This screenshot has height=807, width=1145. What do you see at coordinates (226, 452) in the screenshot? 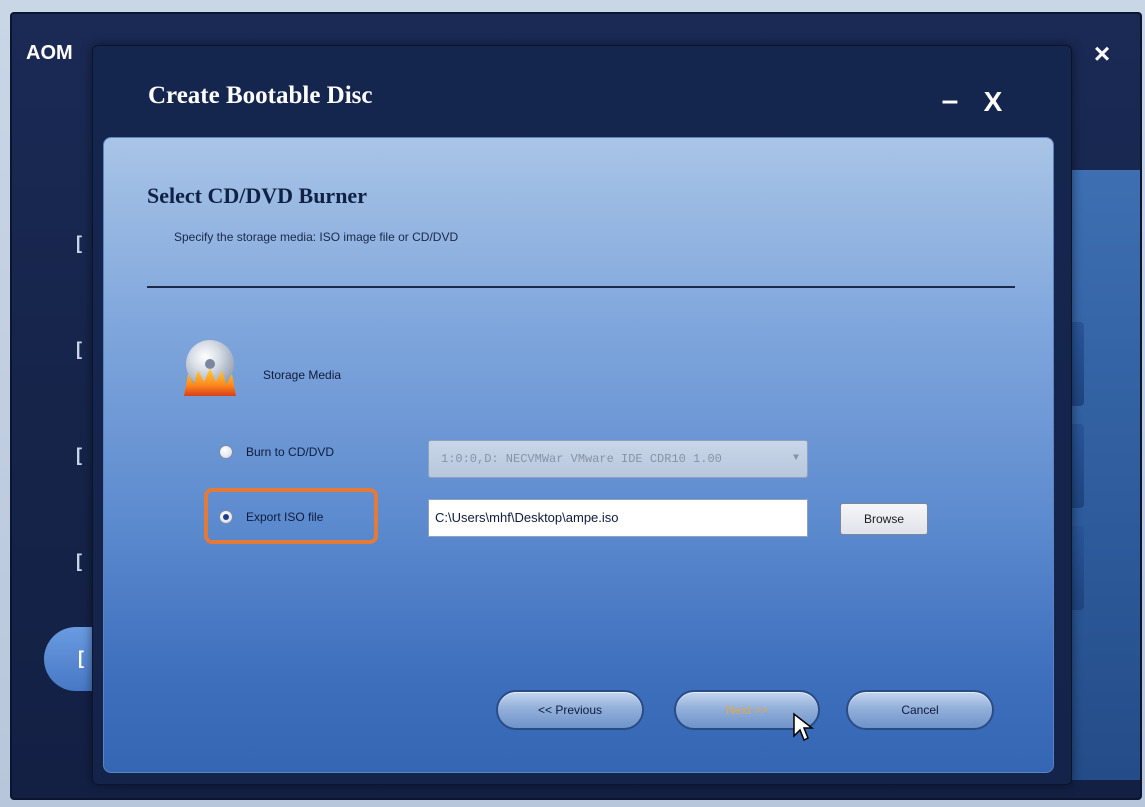
I see `burn-radio` at bounding box center [226, 452].